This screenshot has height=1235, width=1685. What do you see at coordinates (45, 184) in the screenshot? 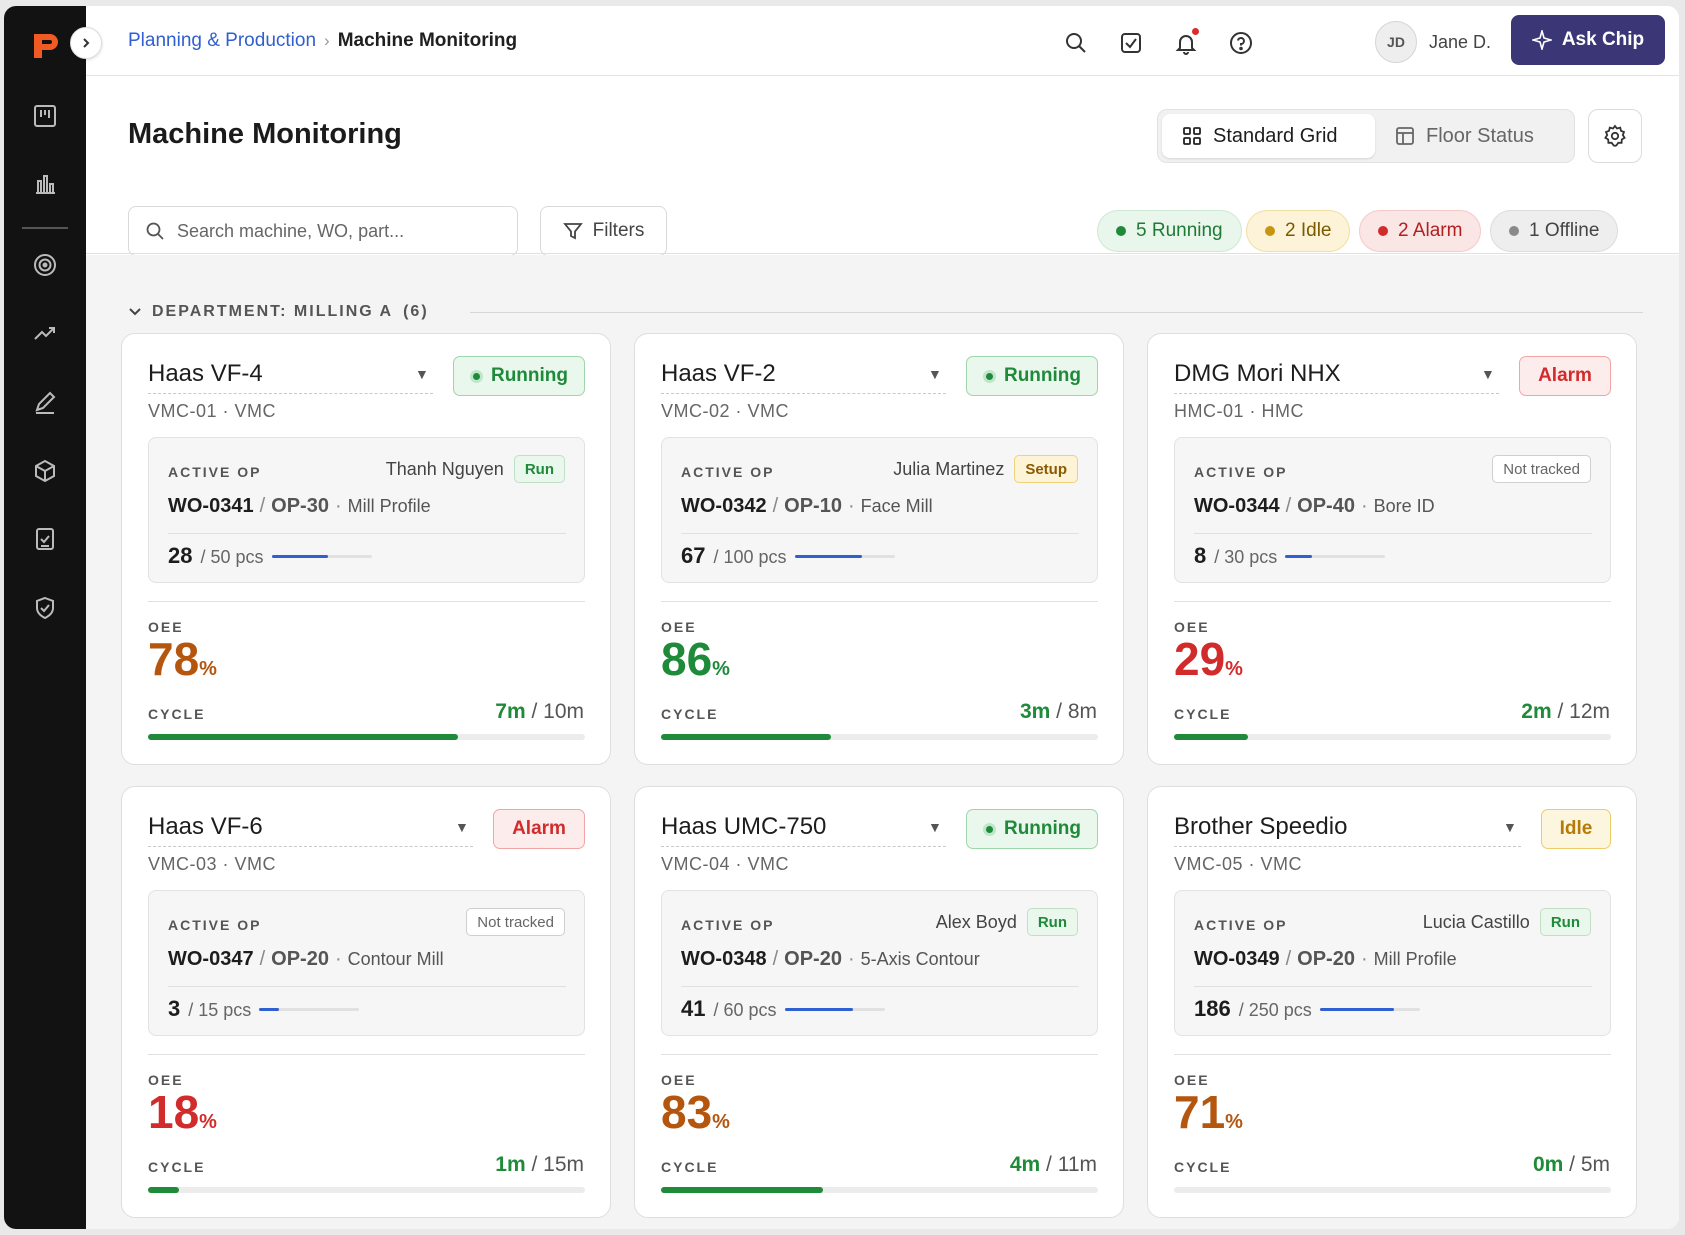
I see `bar-chart-icon` at bounding box center [45, 184].